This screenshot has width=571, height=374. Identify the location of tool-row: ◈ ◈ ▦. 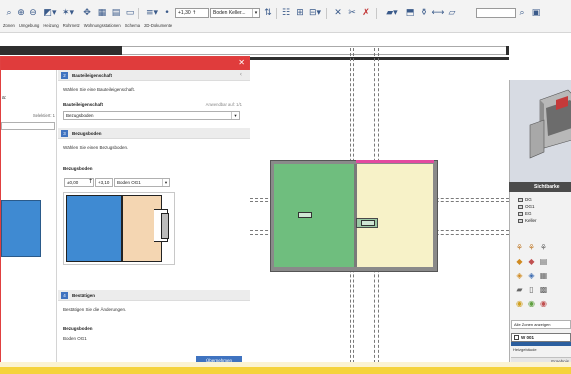
(543, 275).